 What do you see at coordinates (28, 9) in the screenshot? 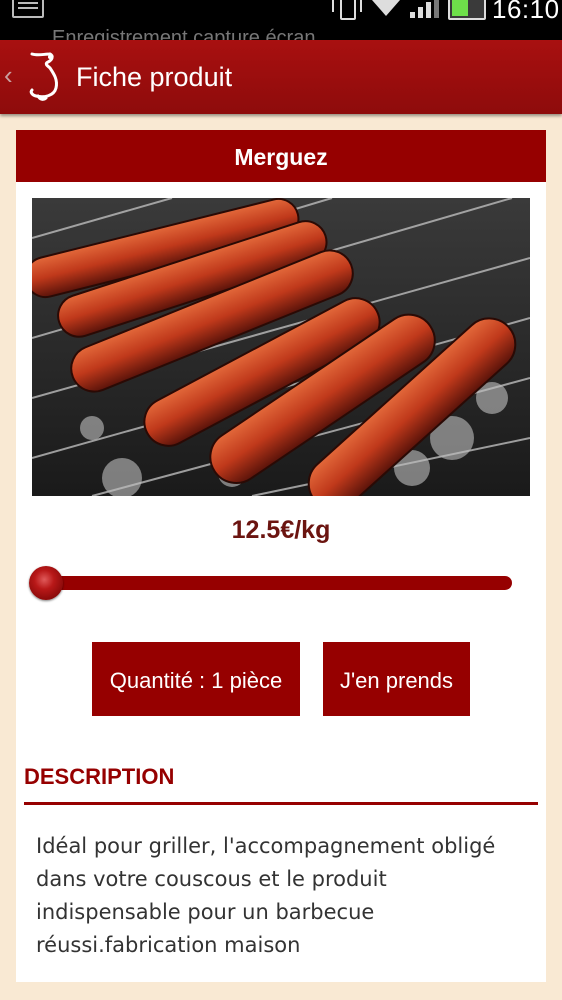
I see `notification-icon` at bounding box center [28, 9].